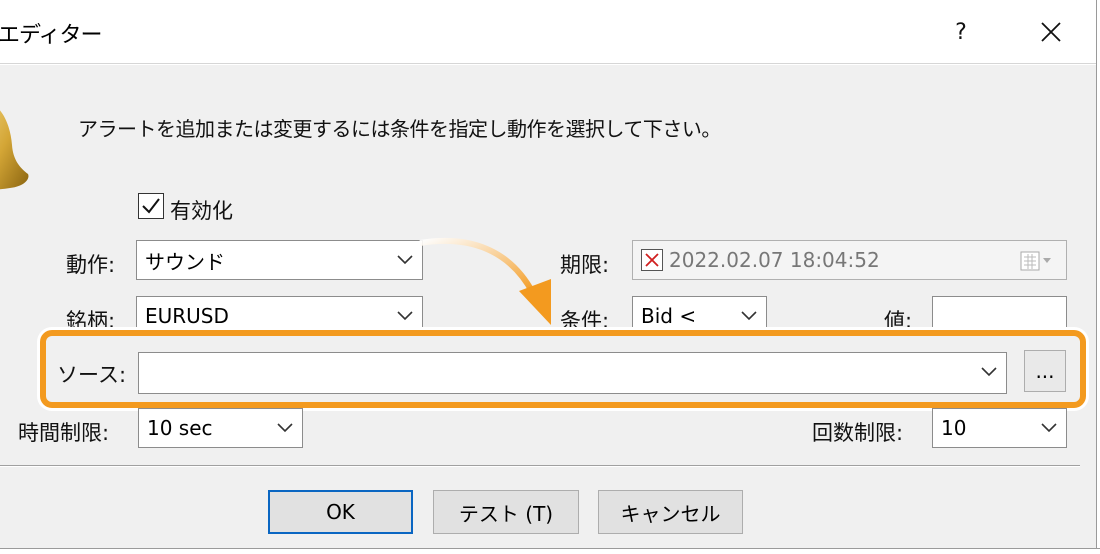 The image size is (1100, 554). What do you see at coordinates (399, 129) in the screenshot?
I see `instructions-text: アラートを追加または変更するには条件を指定し動作を選択して下さい。` at bounding box center [399, 129].